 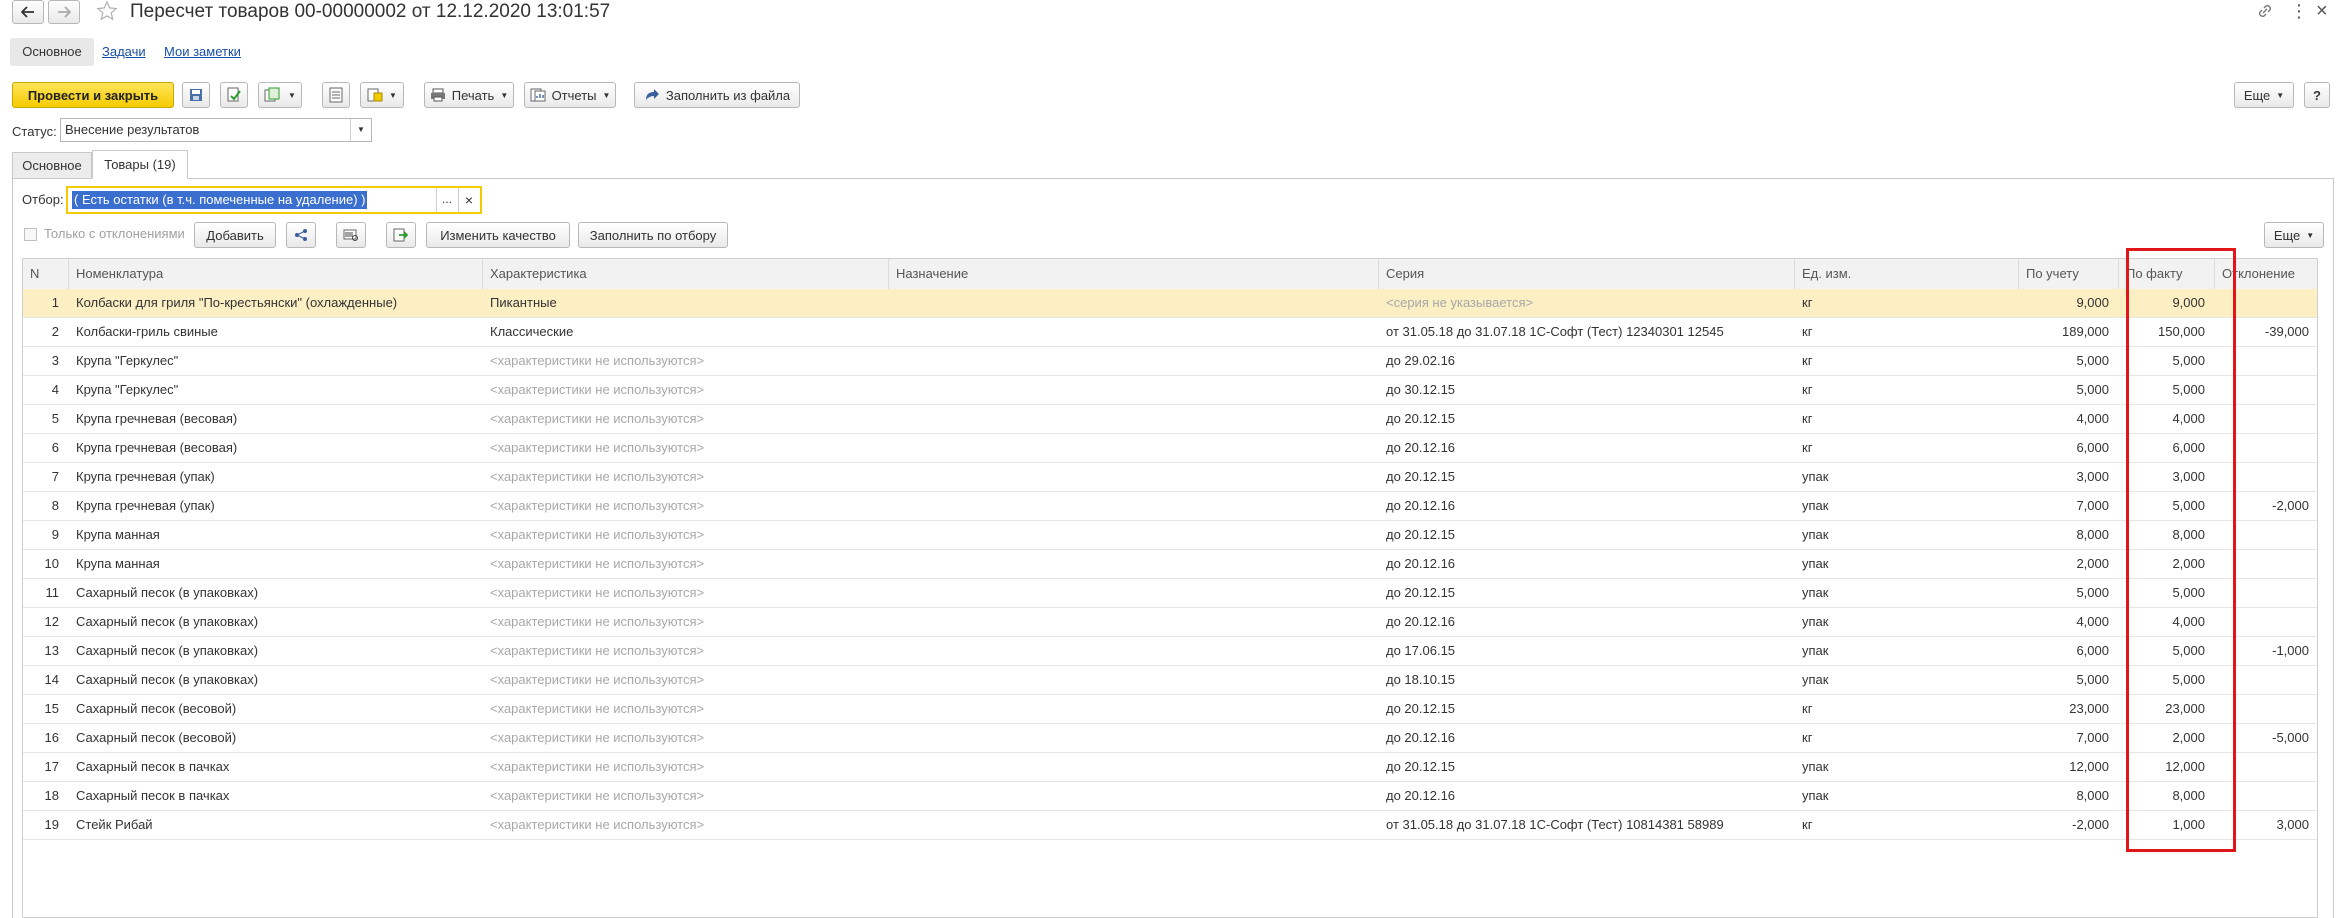 I want to click on cell-deviation: -39,000, so click(x=2267, y=332).